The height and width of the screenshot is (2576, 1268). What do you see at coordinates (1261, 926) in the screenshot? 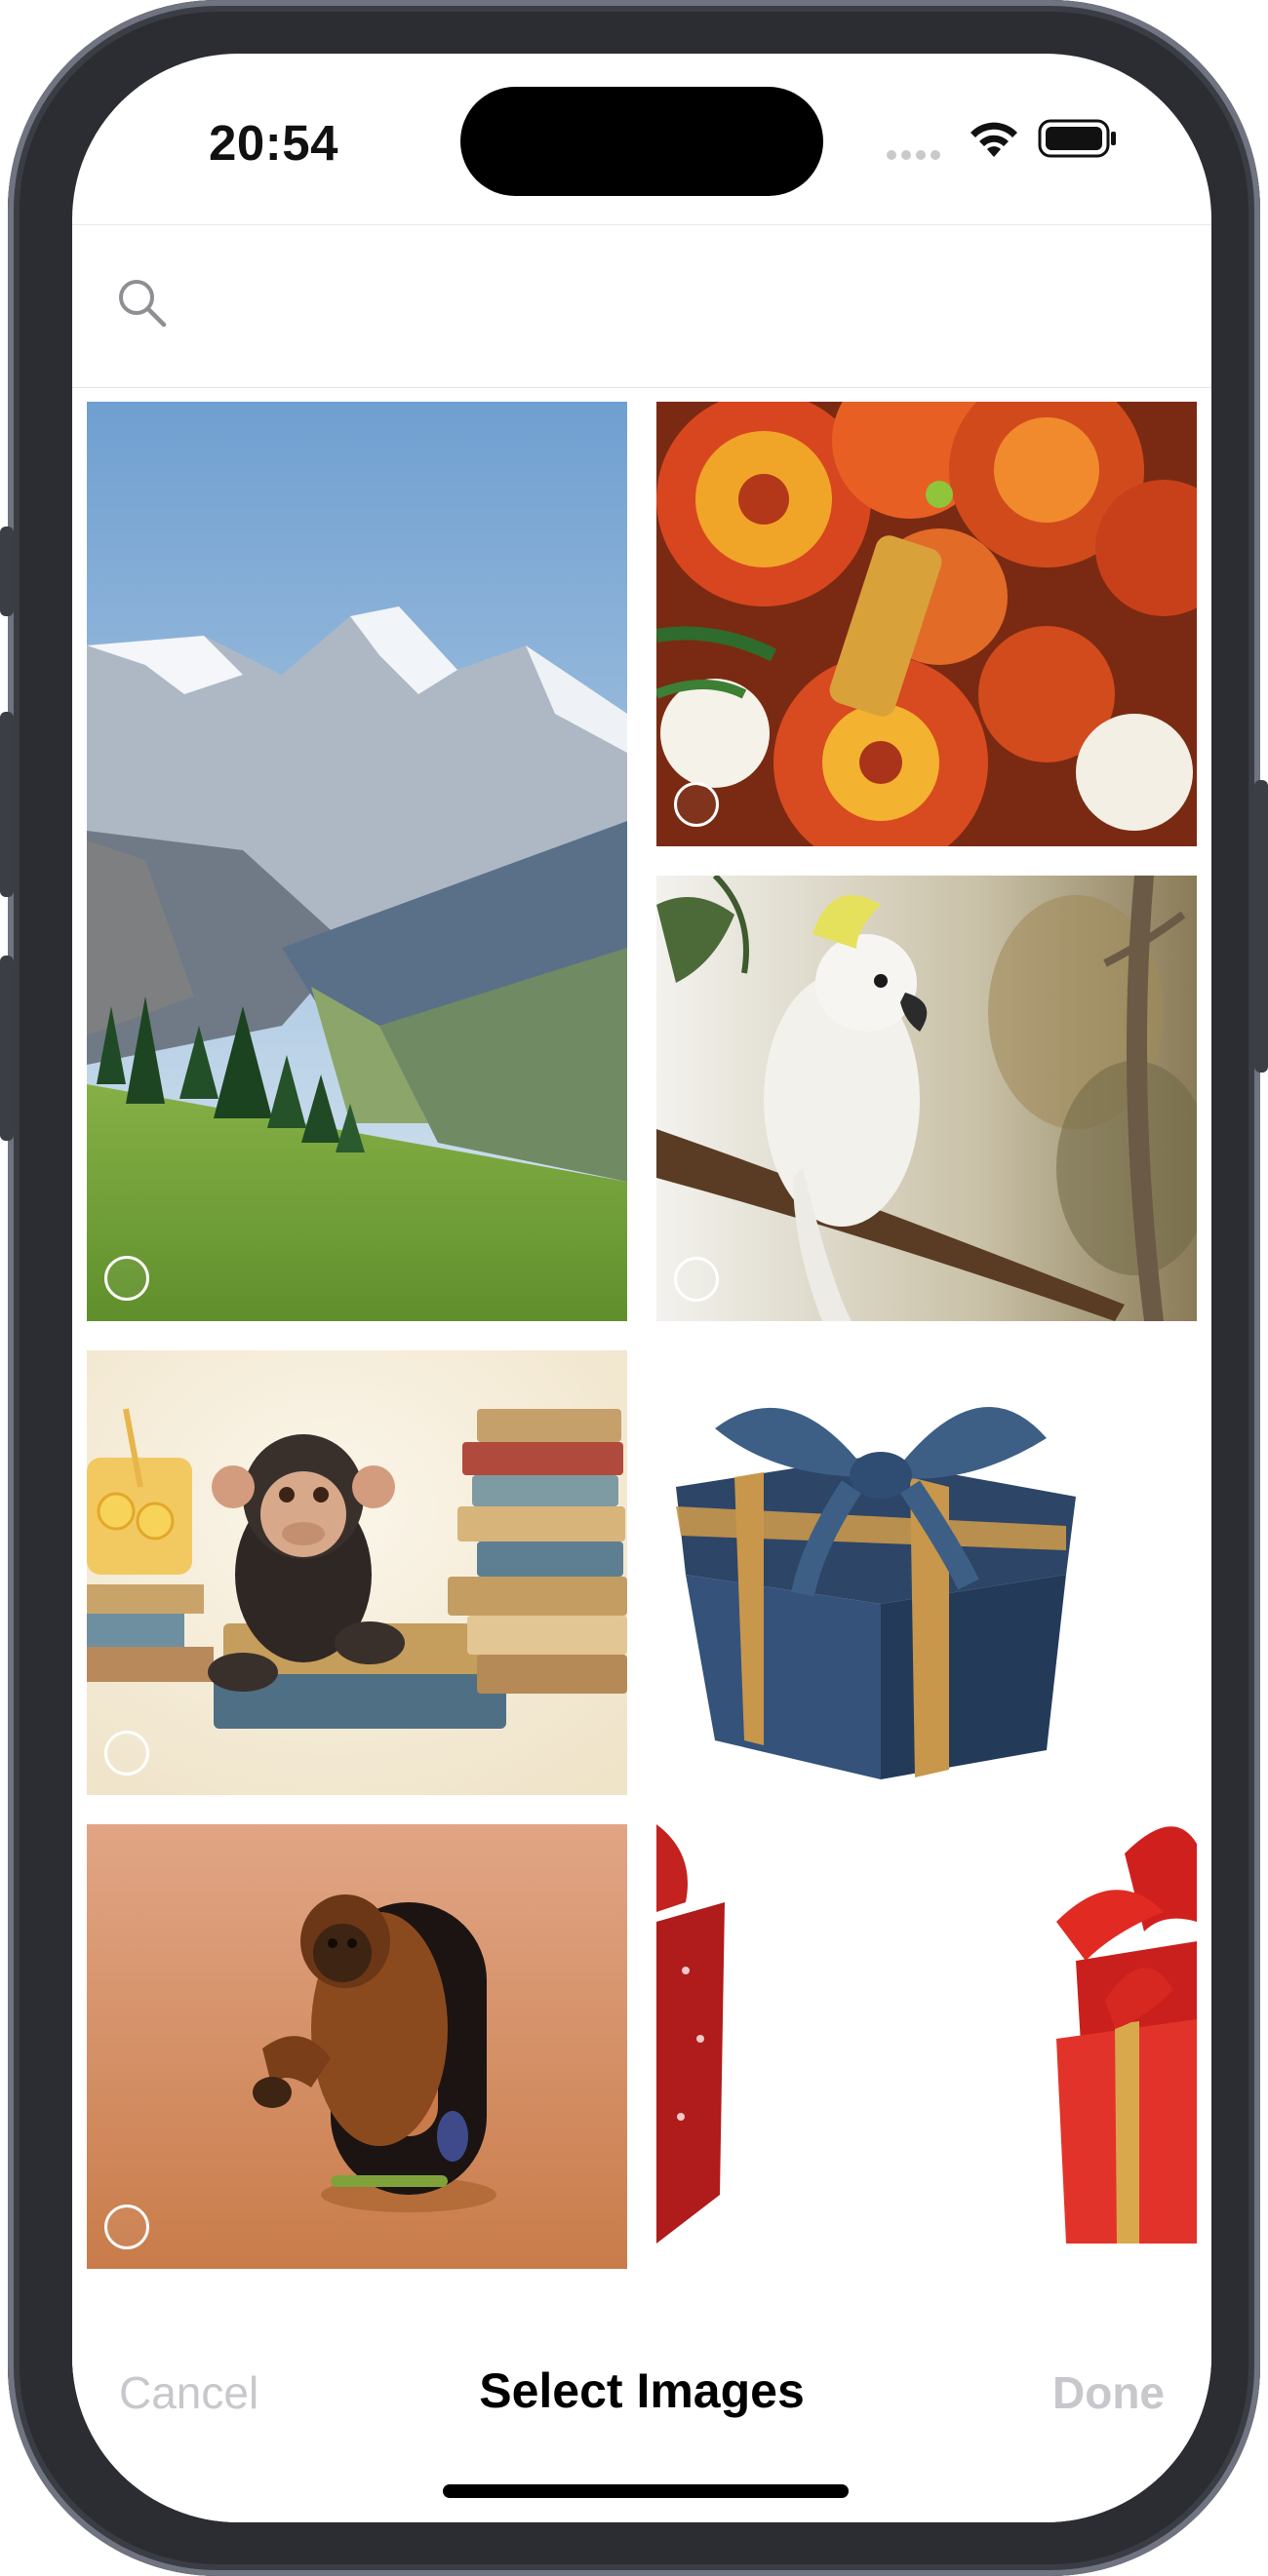
I see `side-button-power` at bounding box center [1261, 926].